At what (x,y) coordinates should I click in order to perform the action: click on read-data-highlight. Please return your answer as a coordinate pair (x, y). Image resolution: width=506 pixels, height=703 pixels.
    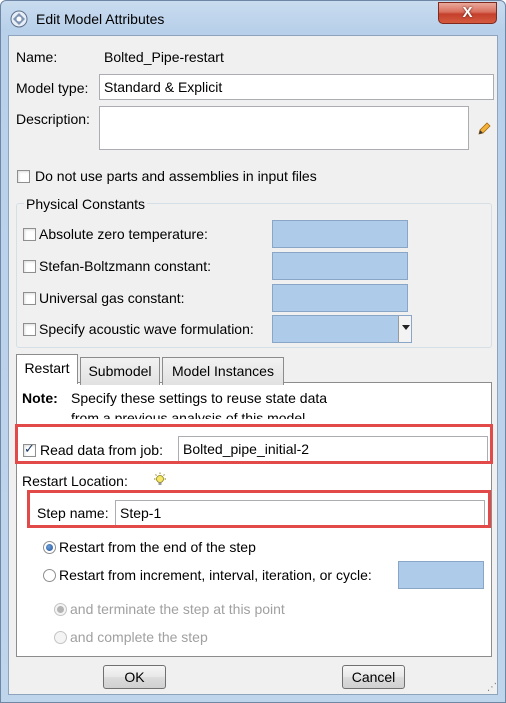
    Looking at the image, I should click on (254, 444).